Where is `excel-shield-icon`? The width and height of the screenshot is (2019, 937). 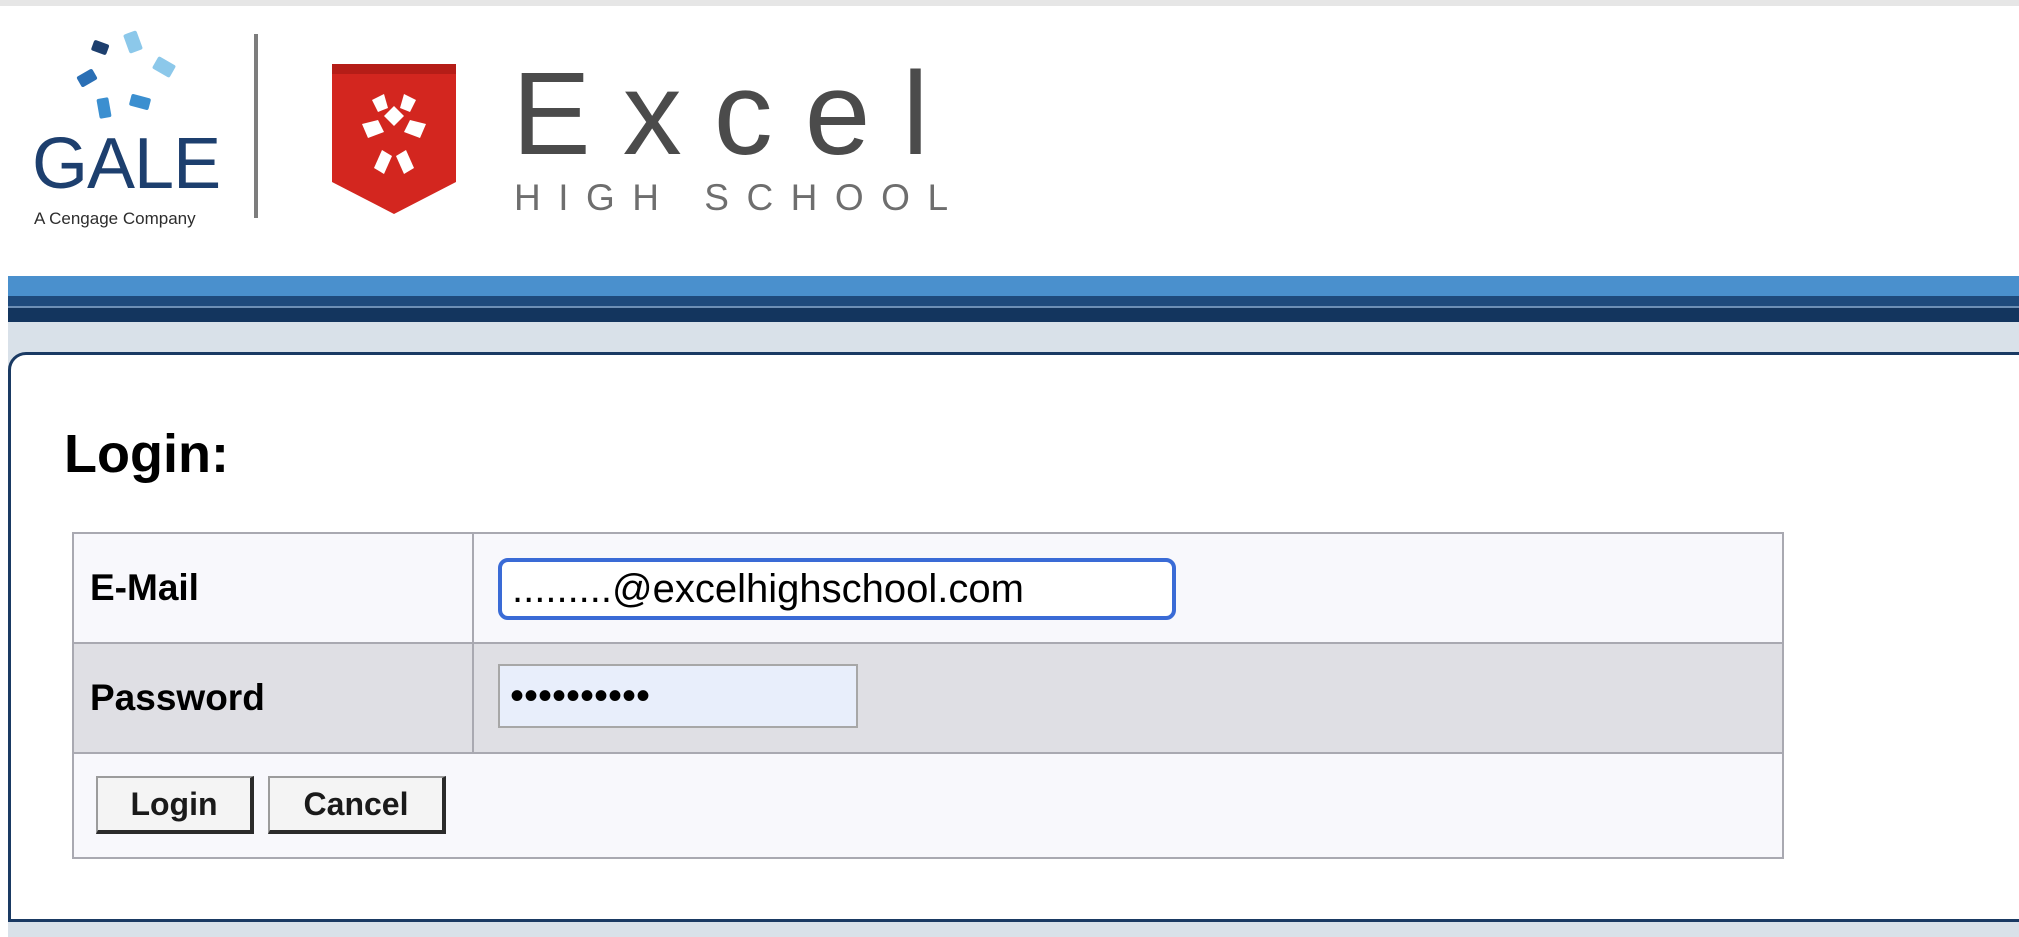
excel-shield-icon is located at coordinates (394, 139).